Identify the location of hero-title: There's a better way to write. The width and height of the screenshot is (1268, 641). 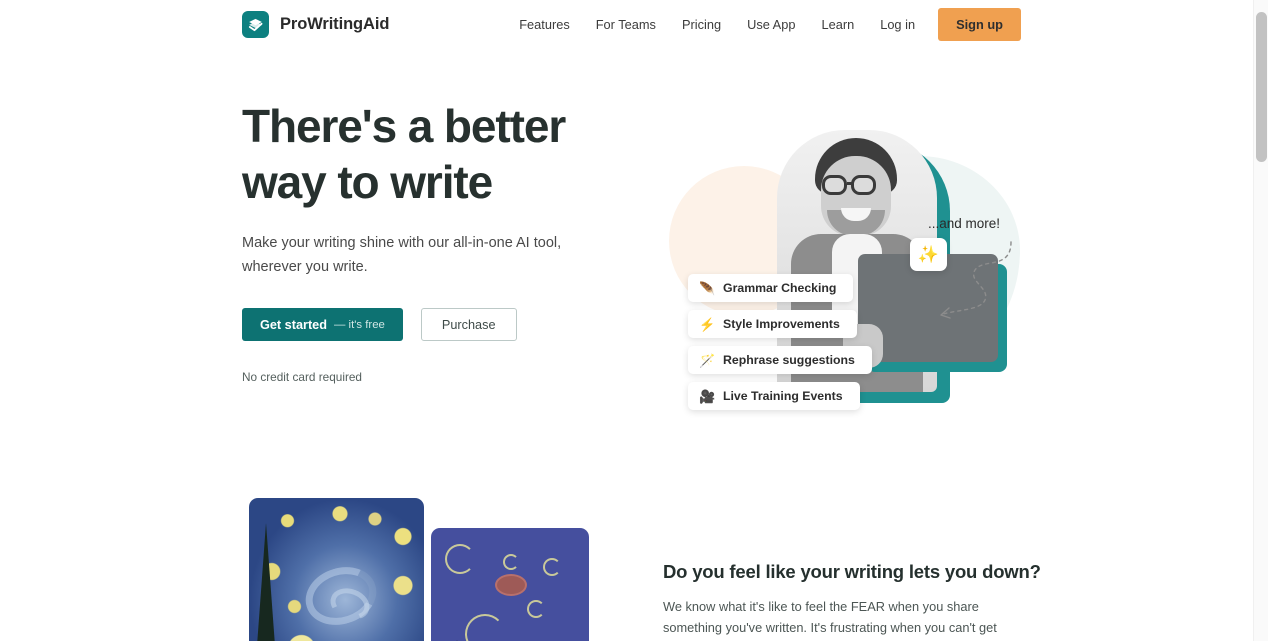
(404, 154).